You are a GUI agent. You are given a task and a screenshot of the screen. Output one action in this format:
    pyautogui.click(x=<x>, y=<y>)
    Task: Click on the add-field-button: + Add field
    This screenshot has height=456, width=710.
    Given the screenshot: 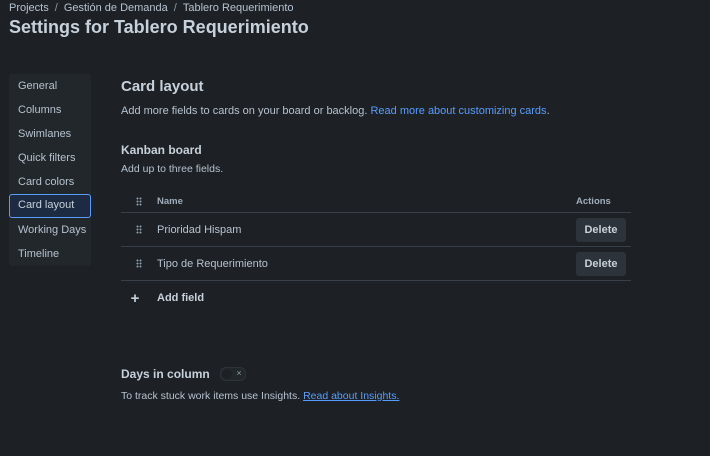 What is the action you would take?
    pyautogui.click(x=376, y=298)
    